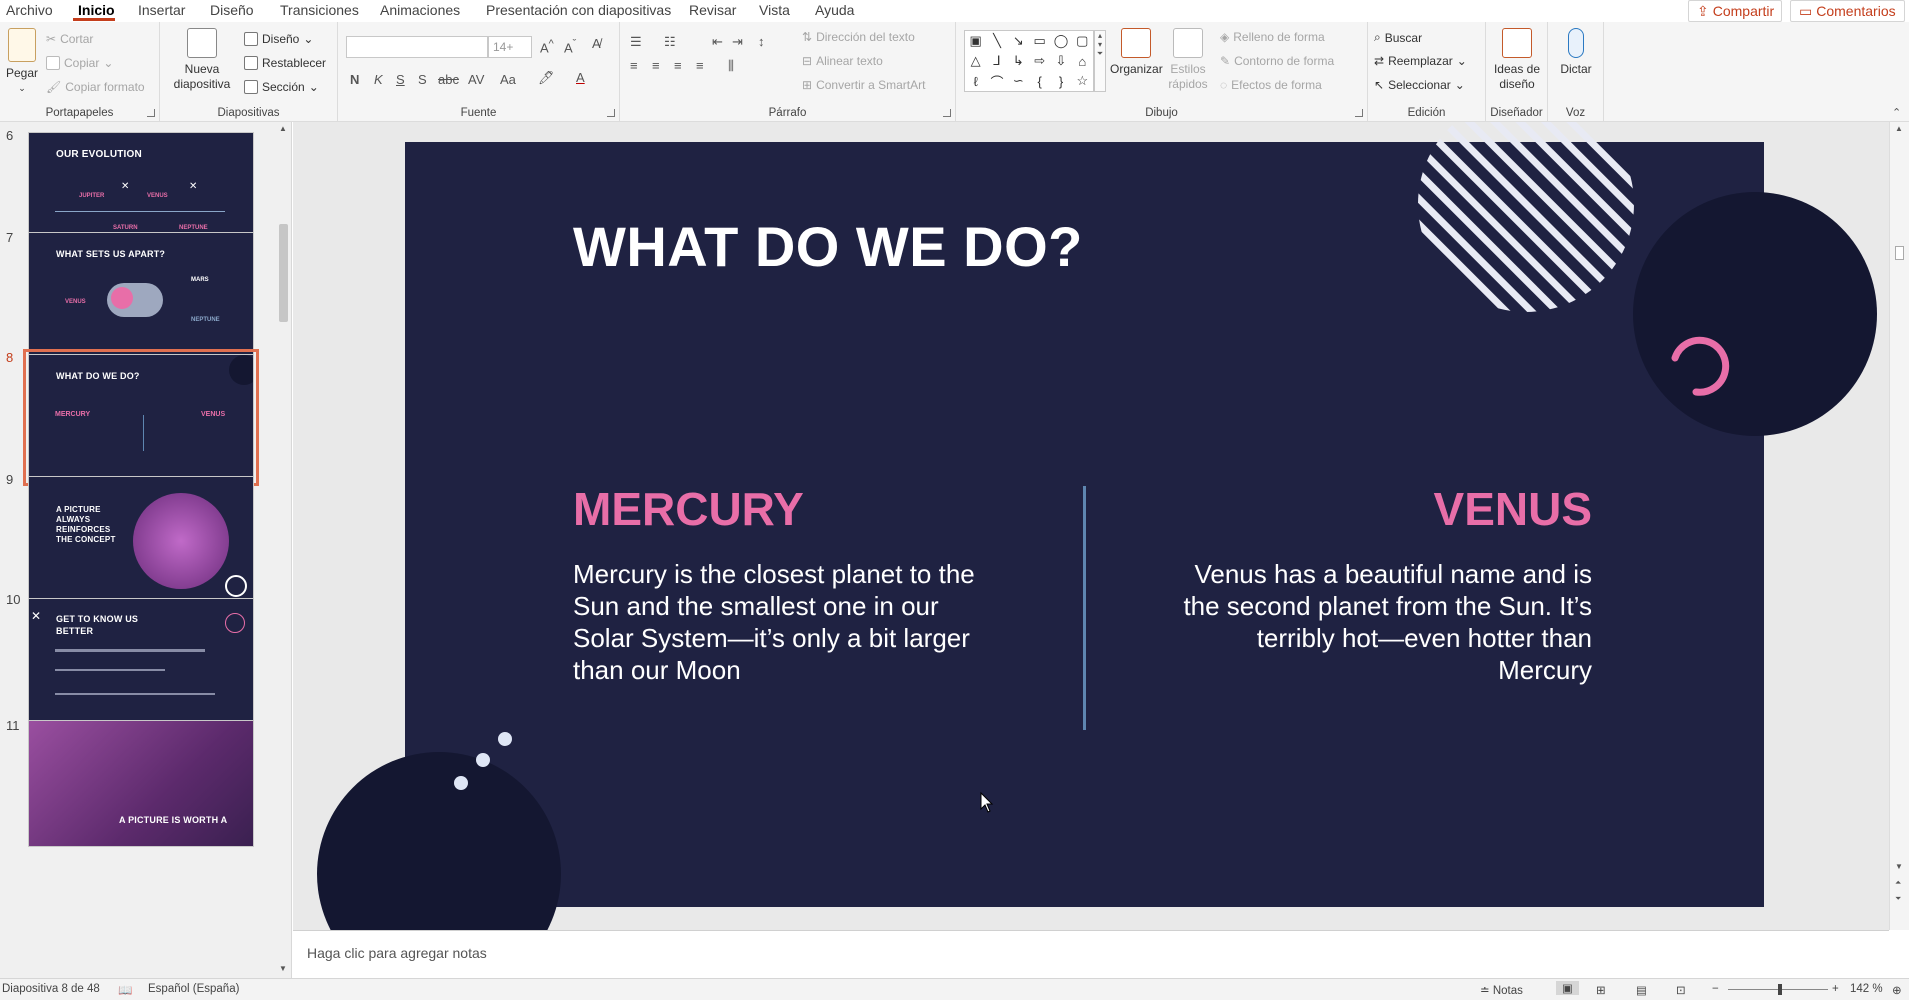 Image resolution: width=1909 pixels, height=1000 pixels. Describe the element at coordinates (1398, 37) in the screenshot. I see `find-button: ⌕ Buscar` at that location.